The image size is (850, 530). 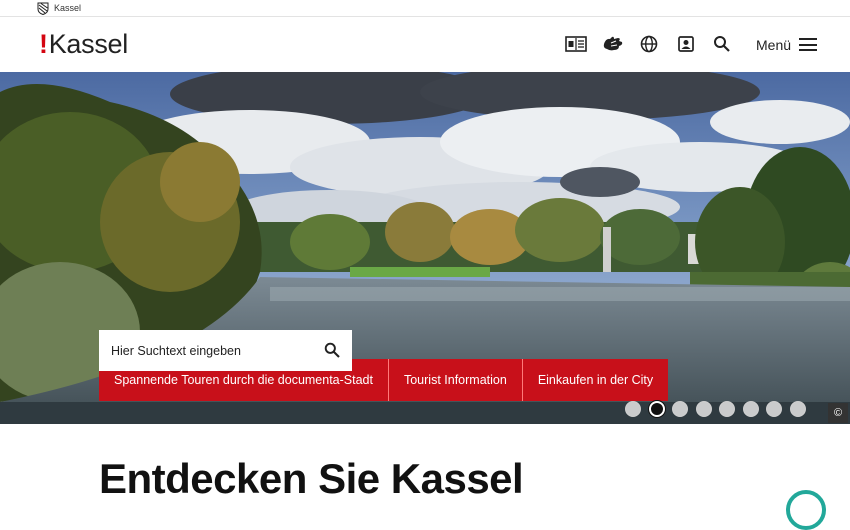 What do you see at coordinates (686, 44) in the screenshot?
I see `contact-icon` at bounding box center [686, 44].